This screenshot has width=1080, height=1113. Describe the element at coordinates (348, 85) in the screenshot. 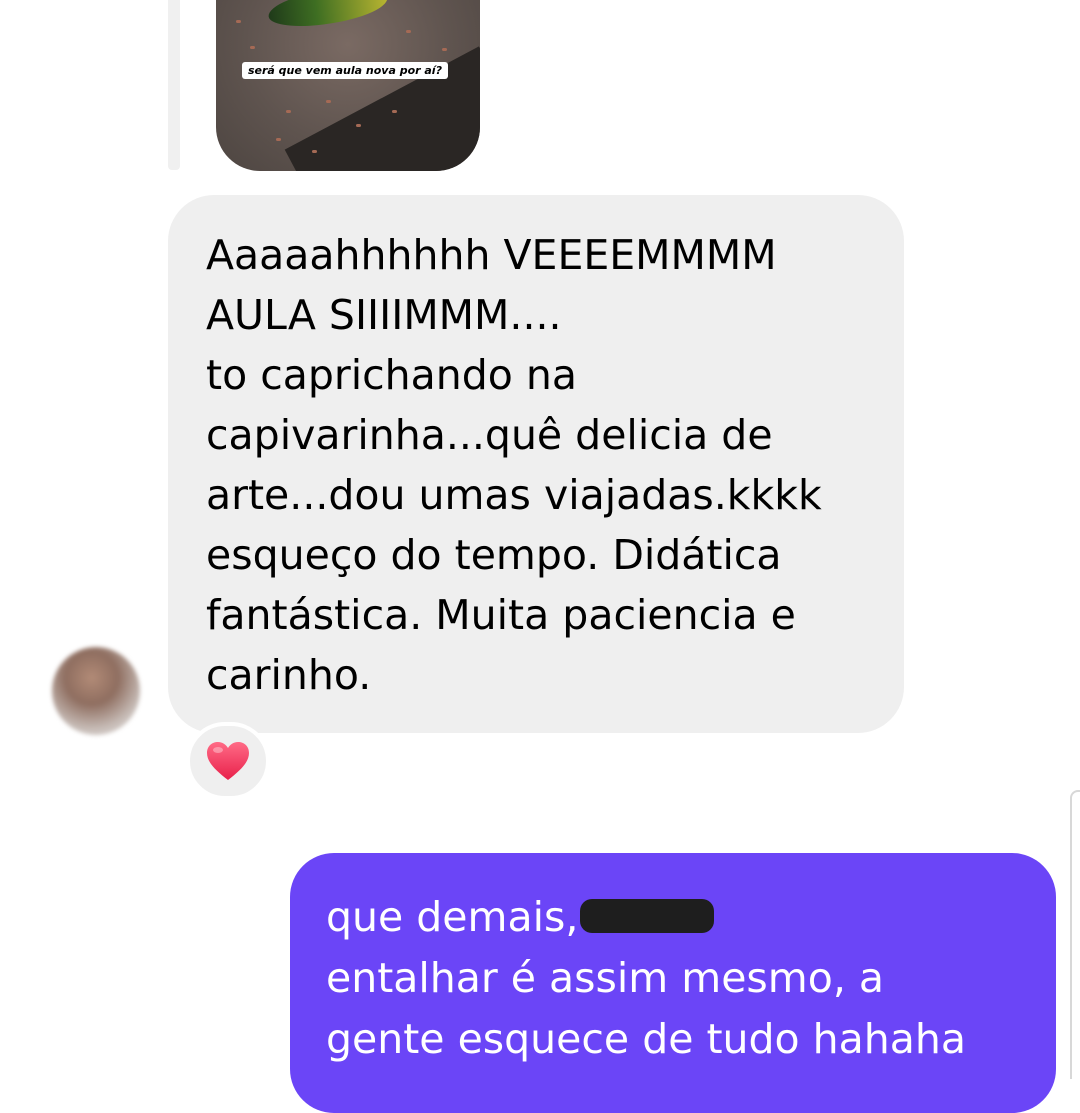

I see `story-reply-thumbnail: será que vem aula nova por aí?` at that location.